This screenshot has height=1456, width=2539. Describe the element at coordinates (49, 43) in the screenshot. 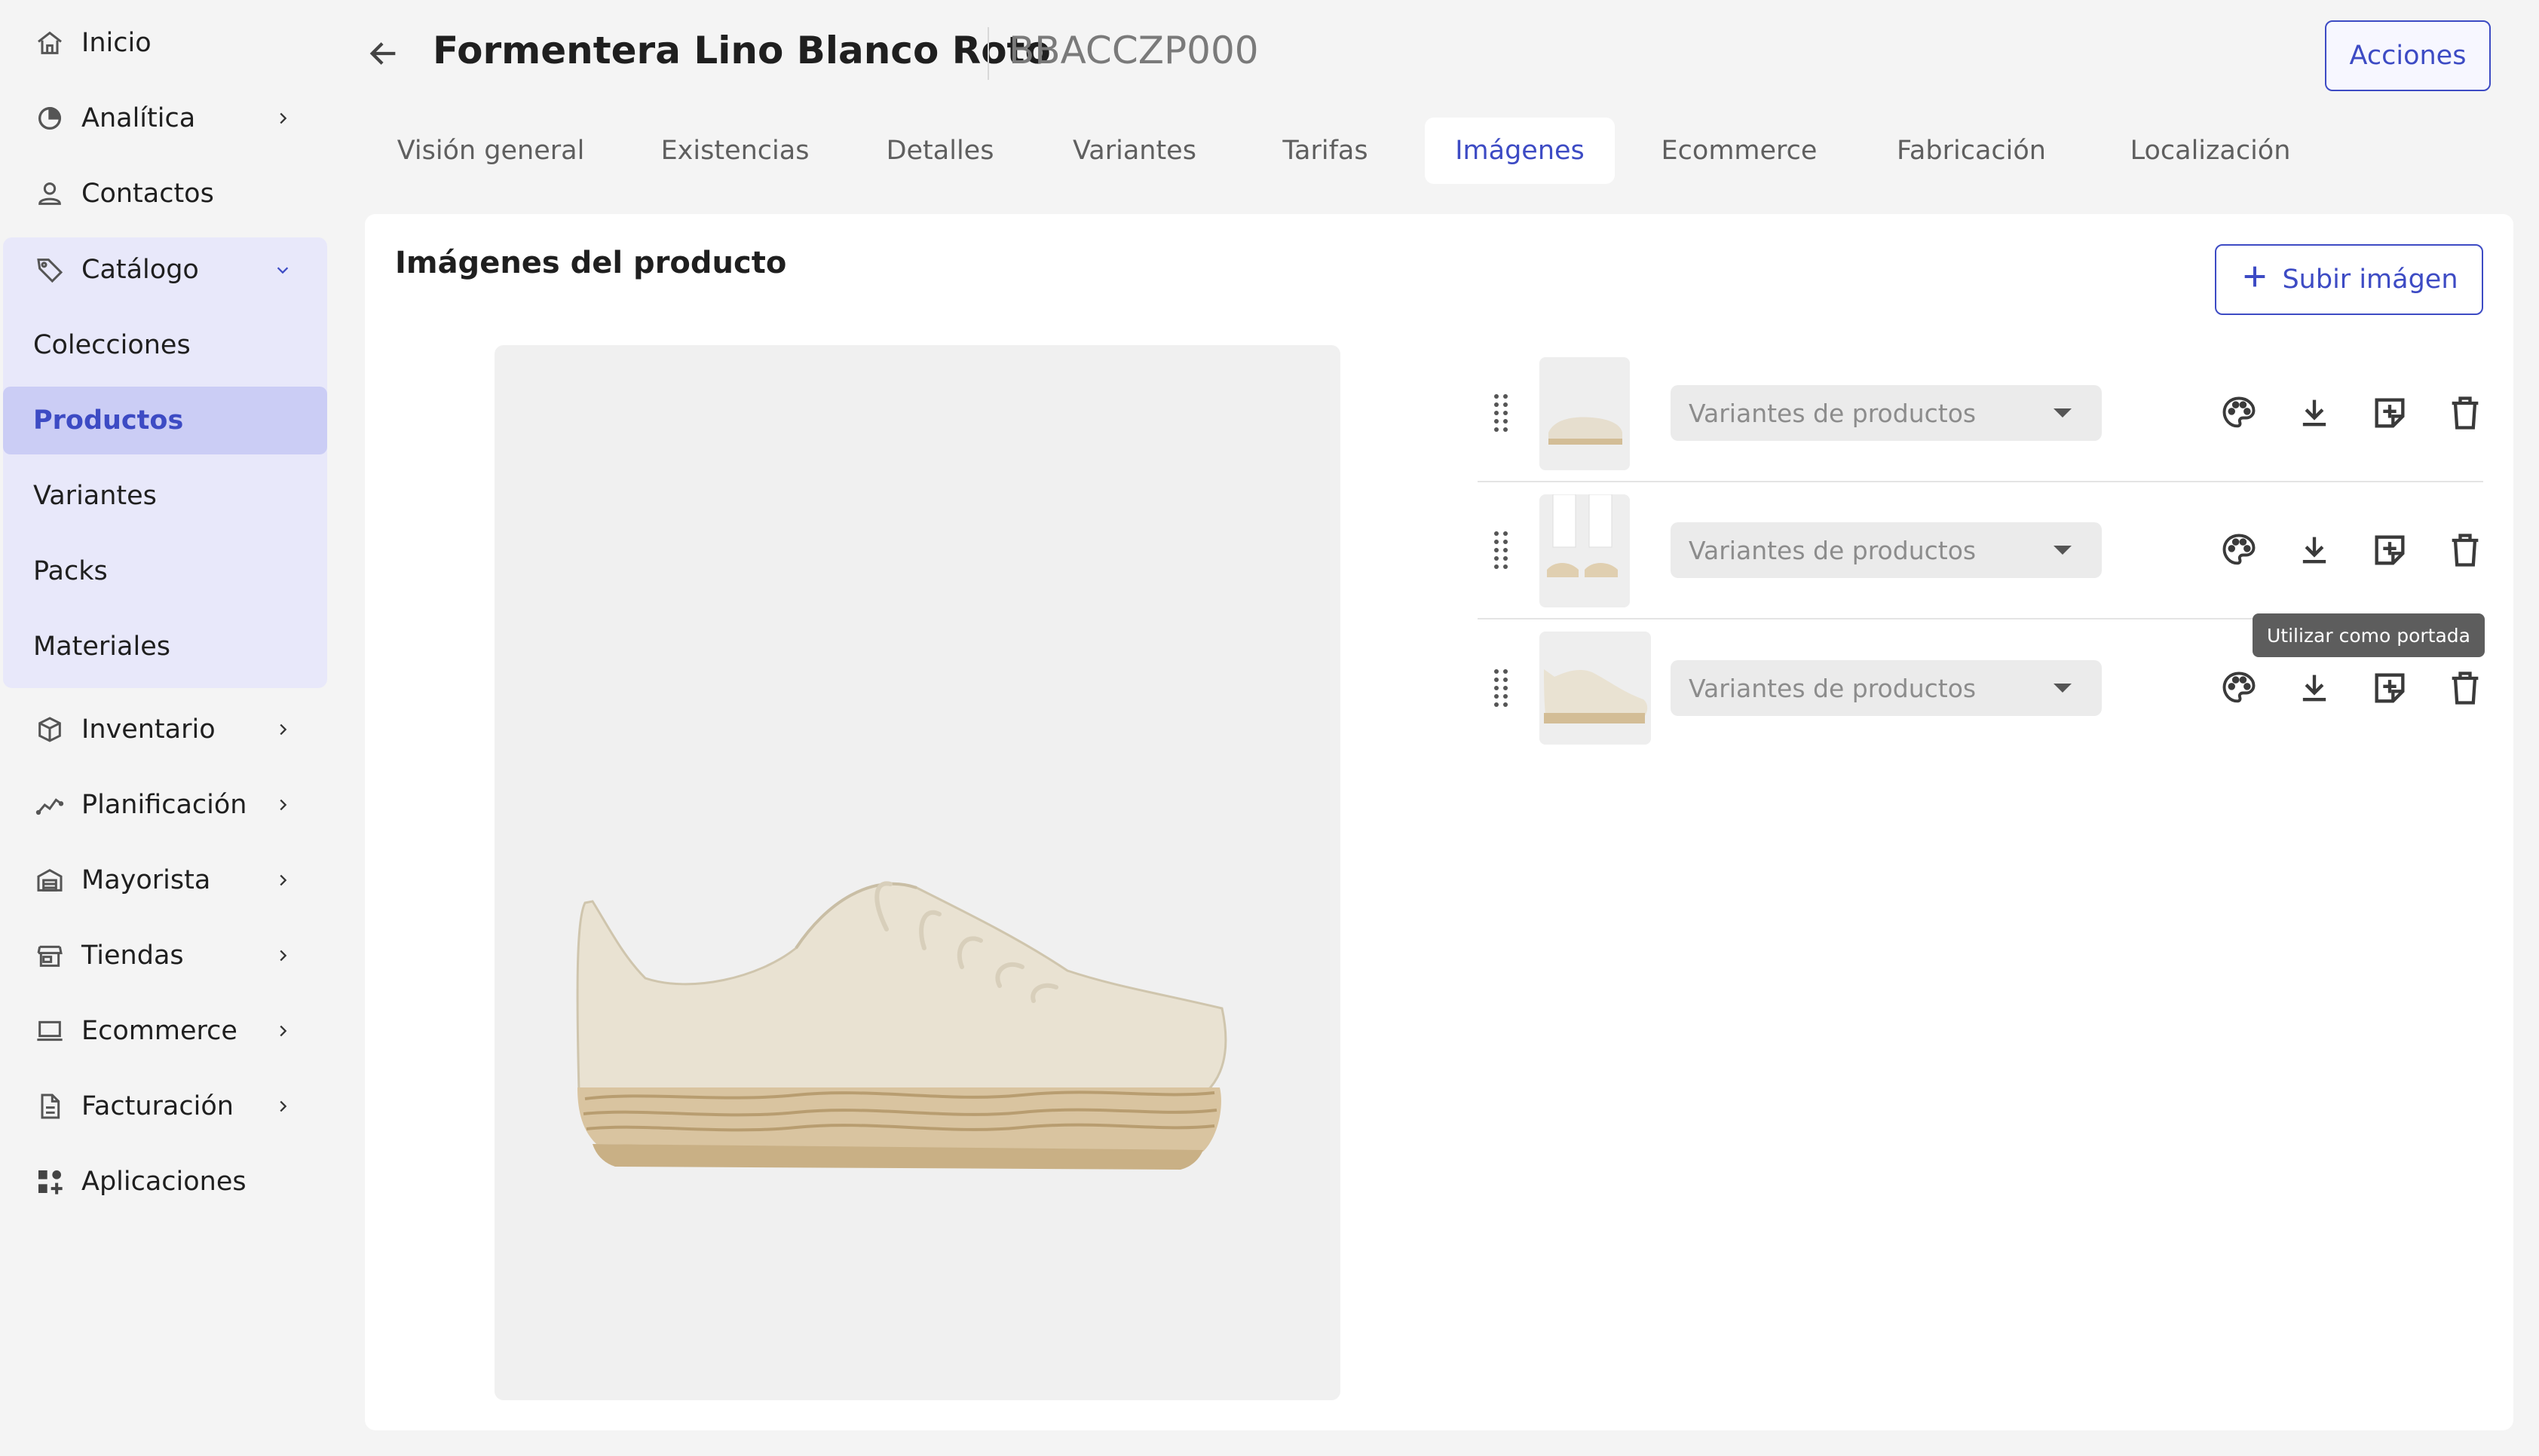

I see `home-icon` at that location.